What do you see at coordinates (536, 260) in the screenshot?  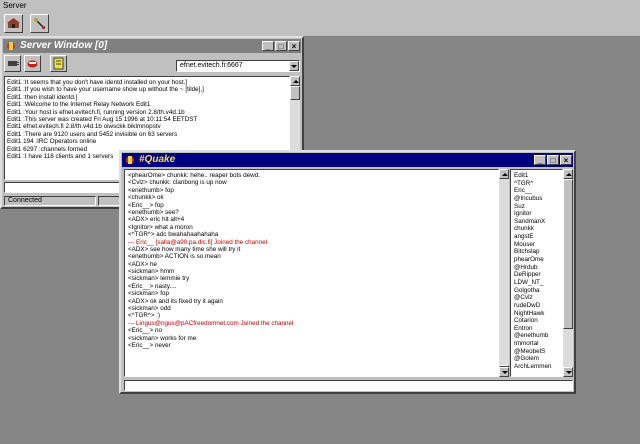 I see `nick-list-item: phearOme` at bounding box center [536, 260].